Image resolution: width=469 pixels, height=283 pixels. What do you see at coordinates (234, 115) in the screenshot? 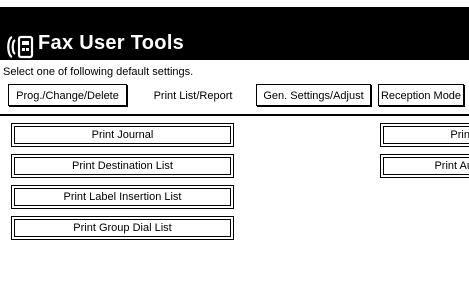
I see `tab-divider` at bounding box center [234, 115].